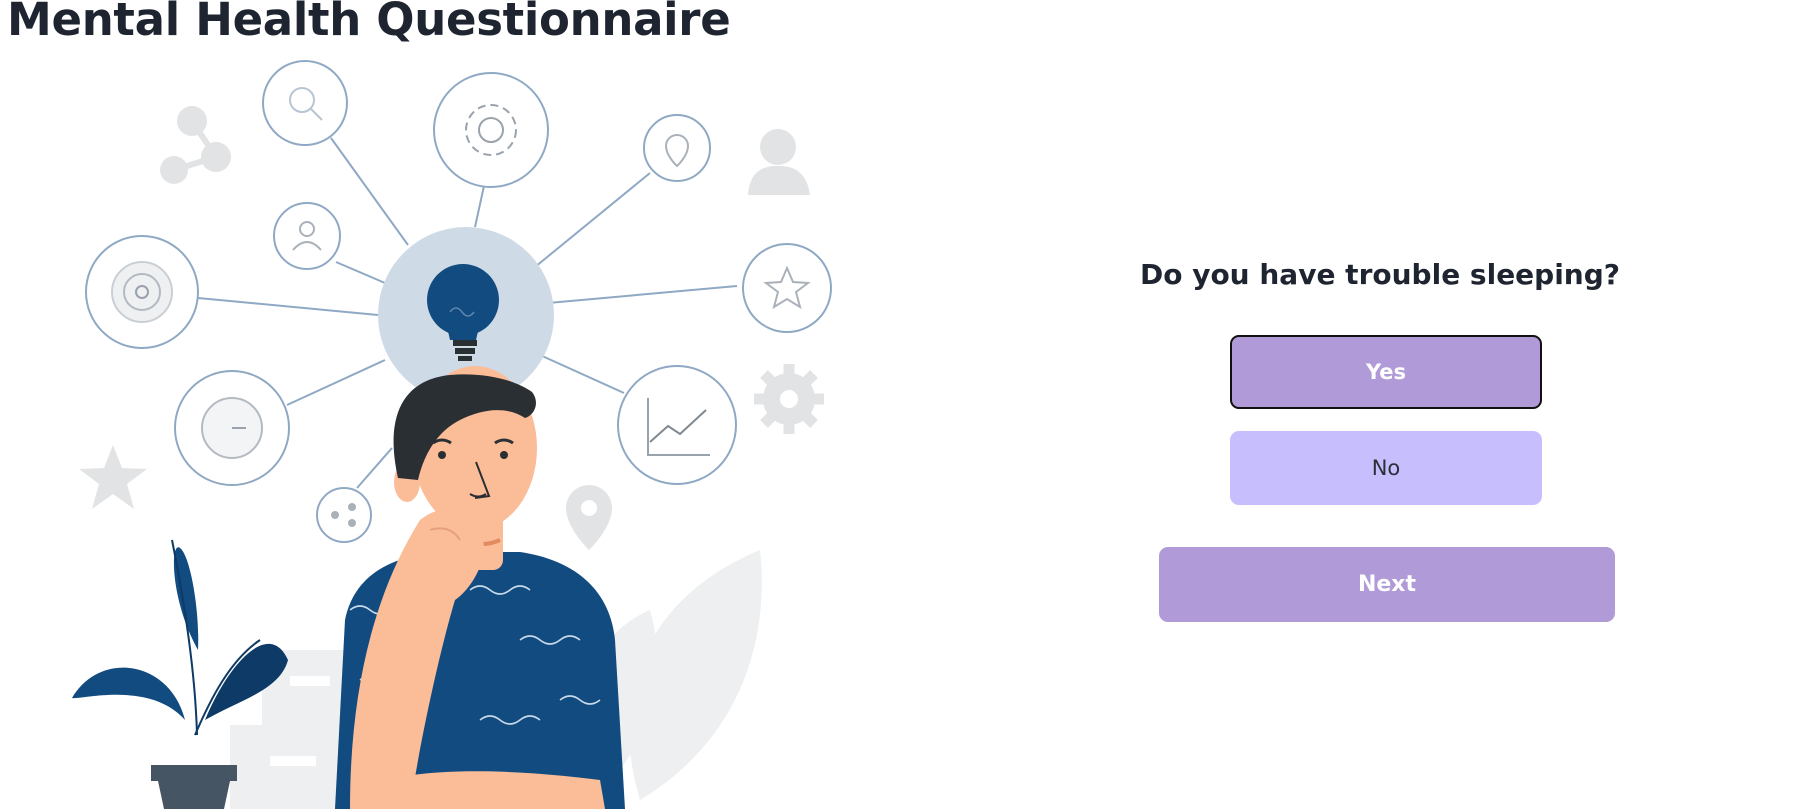 Image resolution: width=1805 pixels, height=809 pixels. Describe the element at coordinates (787, 288) in the screenshot. I see `star-outline-icon` at that location.